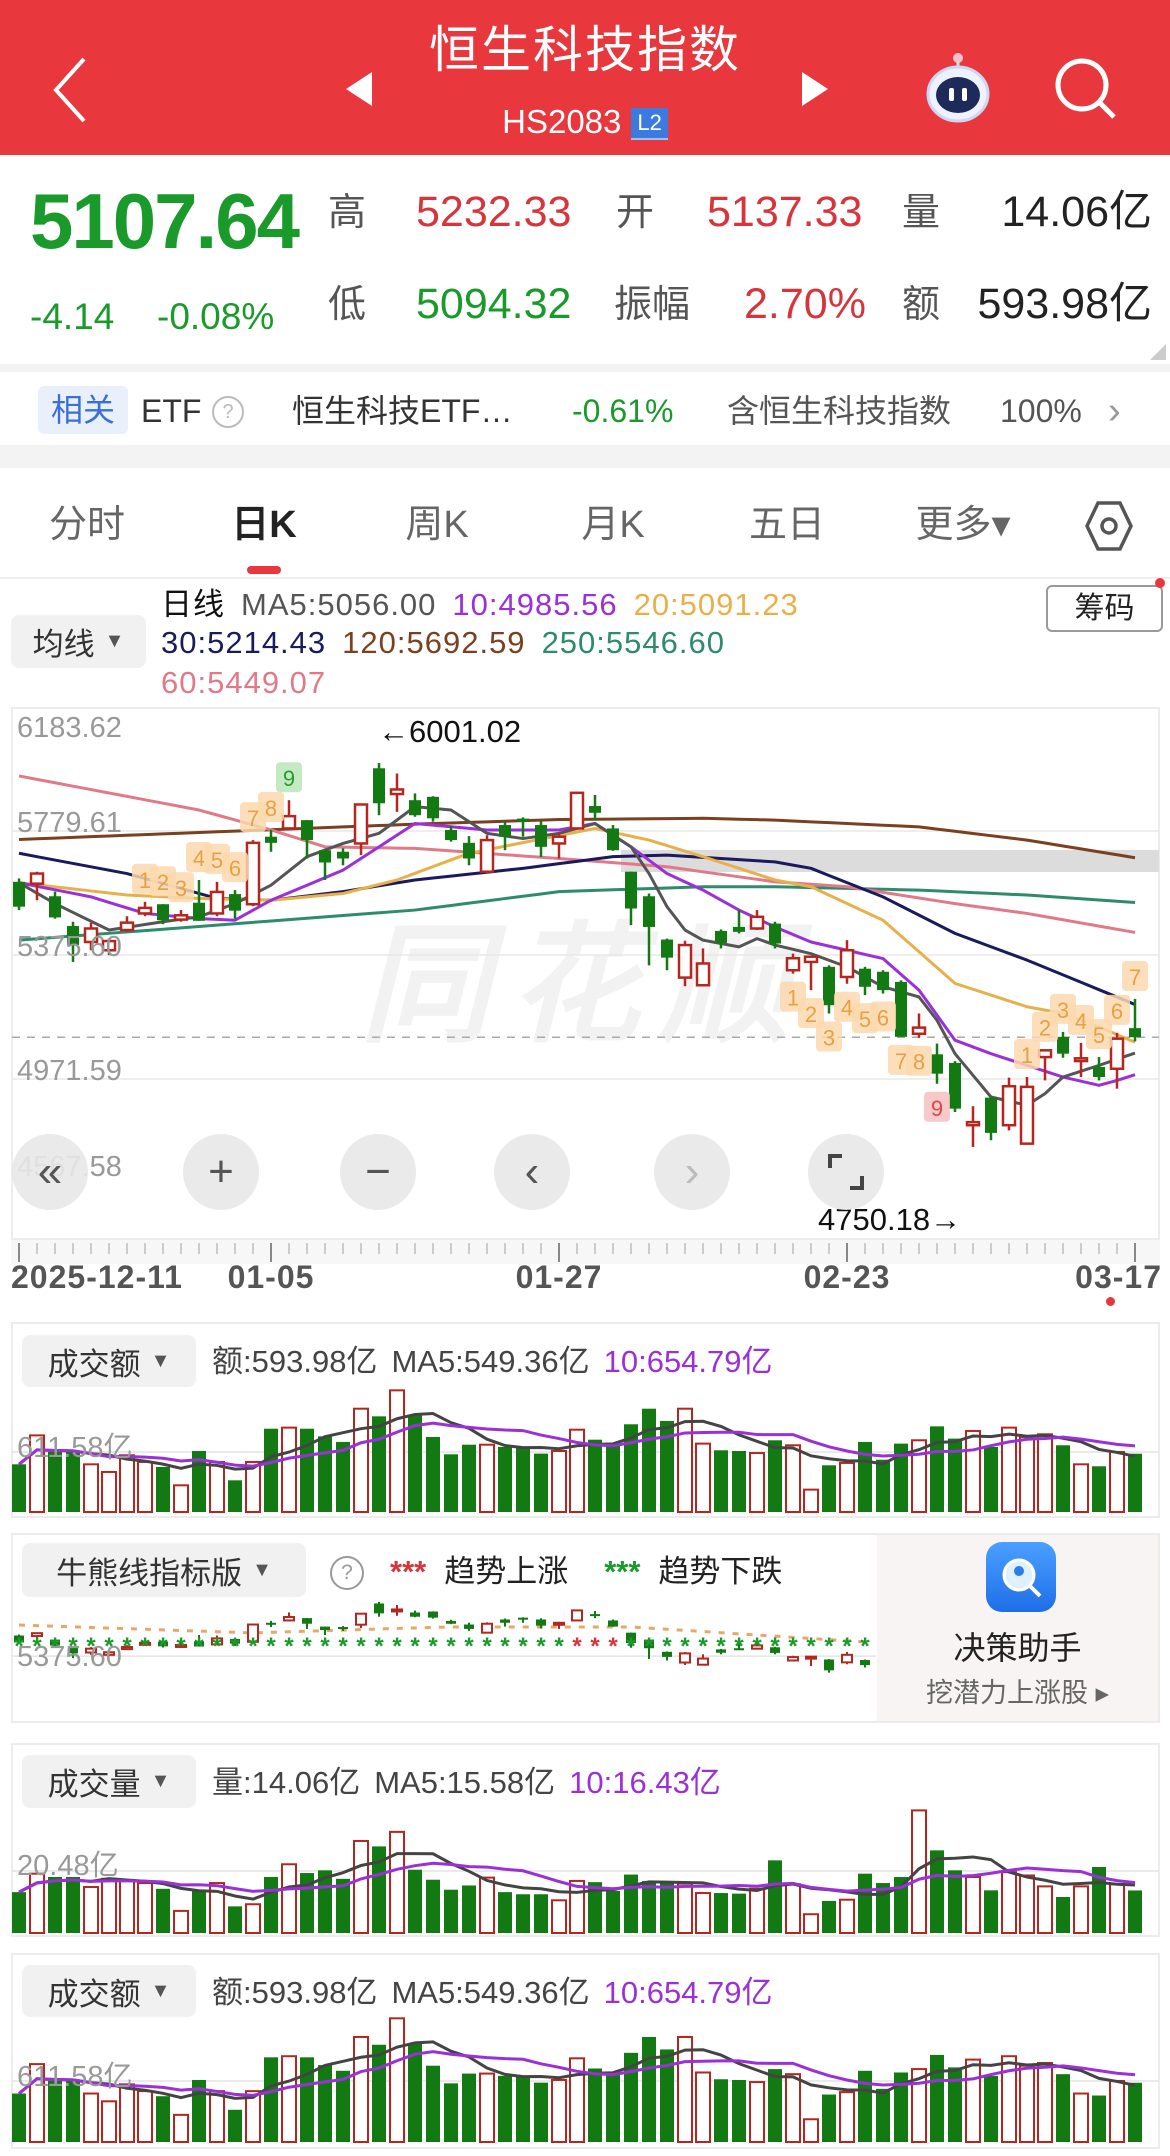  Describe the element at coordinates (847, 1277) in the screenshot. I see `date-label: 02-23` at that location.